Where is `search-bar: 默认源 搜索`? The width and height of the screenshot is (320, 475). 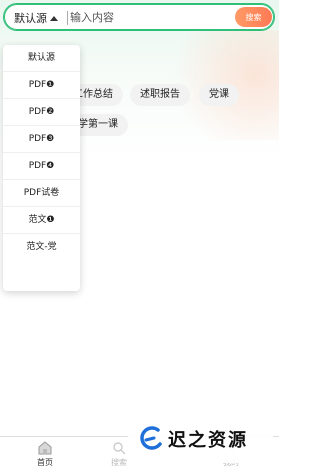 search-bar: 默认源 搜索 is located at coordinates (139, 17).